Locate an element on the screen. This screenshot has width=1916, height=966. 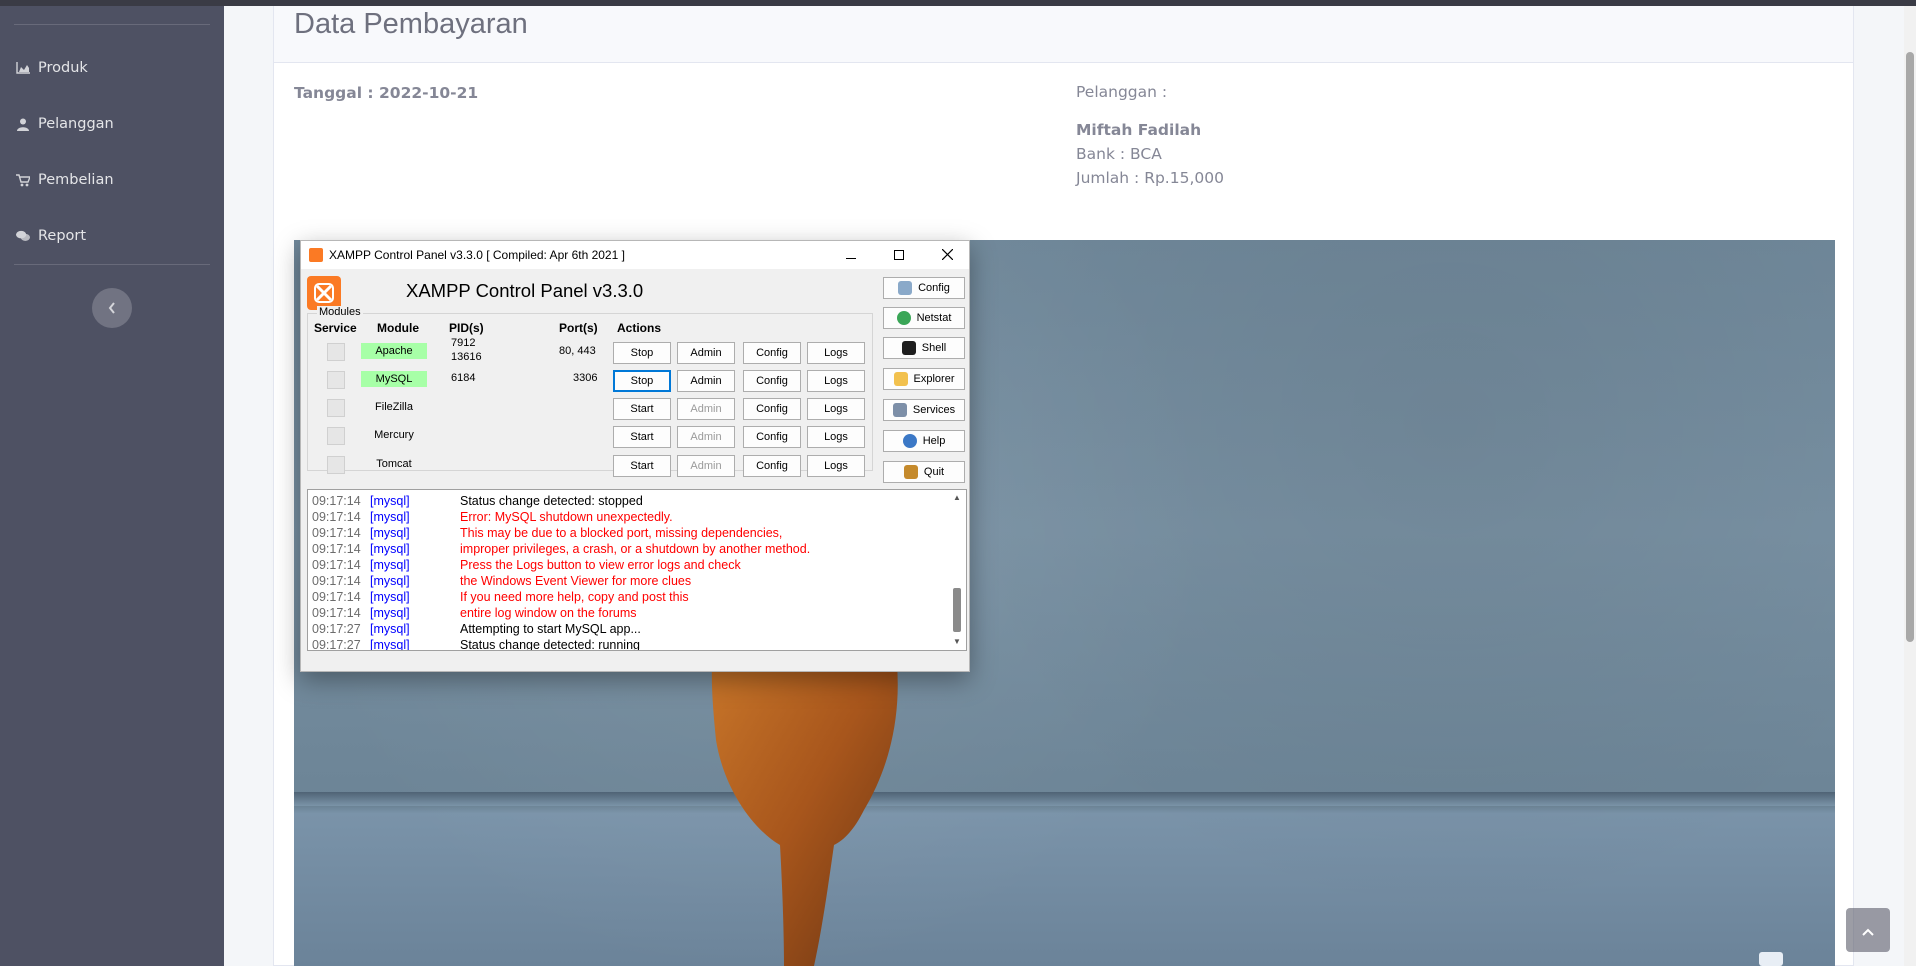
scroll-to-top-button is located at coordinates (1868, 930).